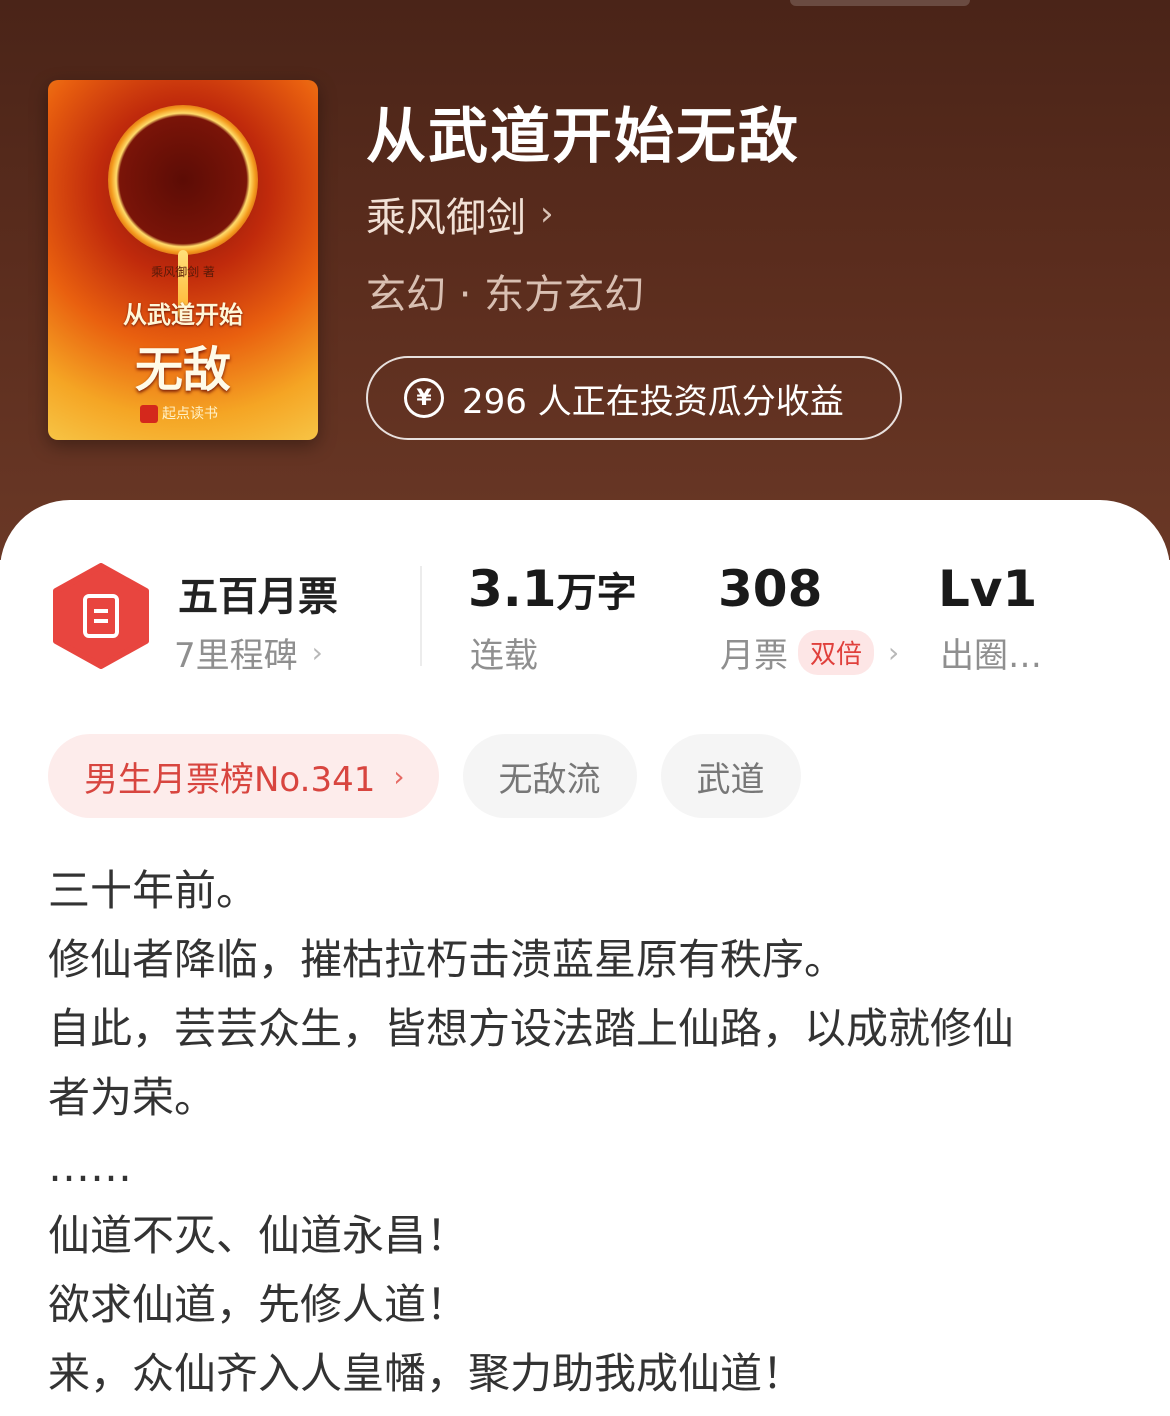 The image size is (1170, 1416). Describe the element at coordinates (258, 597) in the screenshot. I see `monthly-ticket-title: 五百月票` at that location.